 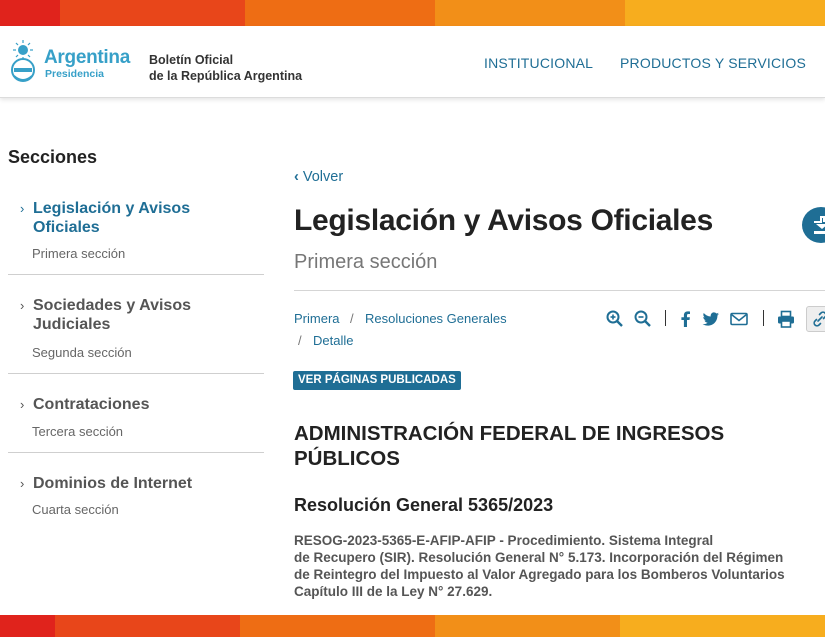 I want to click on chevron-left-icon: ‹, so click(x=296, y=177).